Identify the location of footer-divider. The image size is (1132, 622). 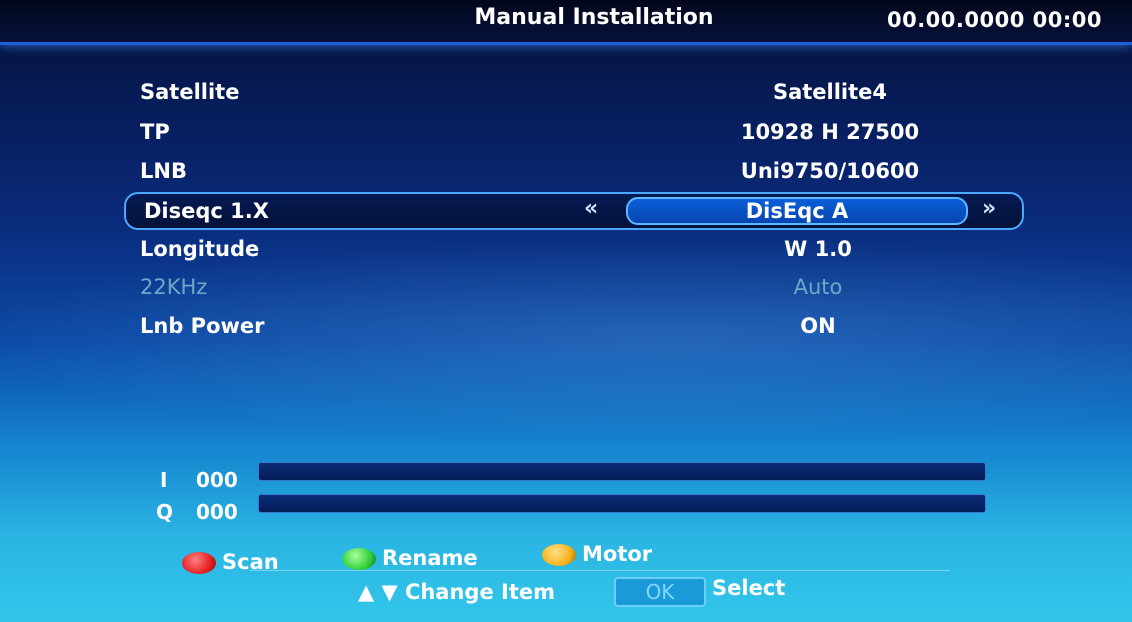
(600, 570).